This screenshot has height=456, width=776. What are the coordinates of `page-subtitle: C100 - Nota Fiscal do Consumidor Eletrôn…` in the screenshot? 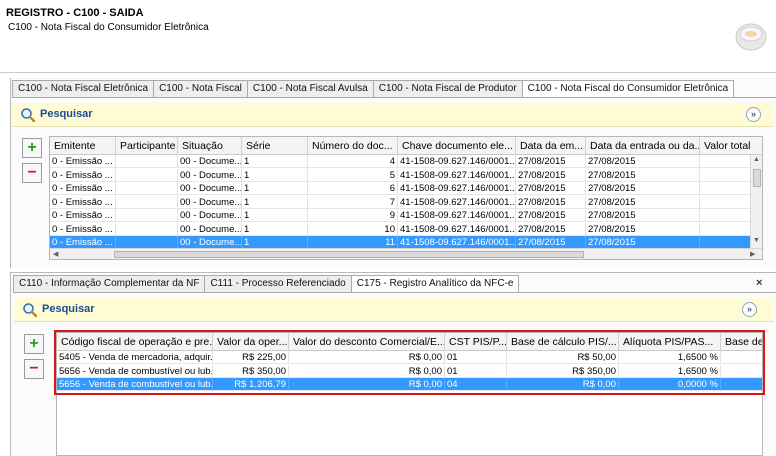 It's located at (108, 27).